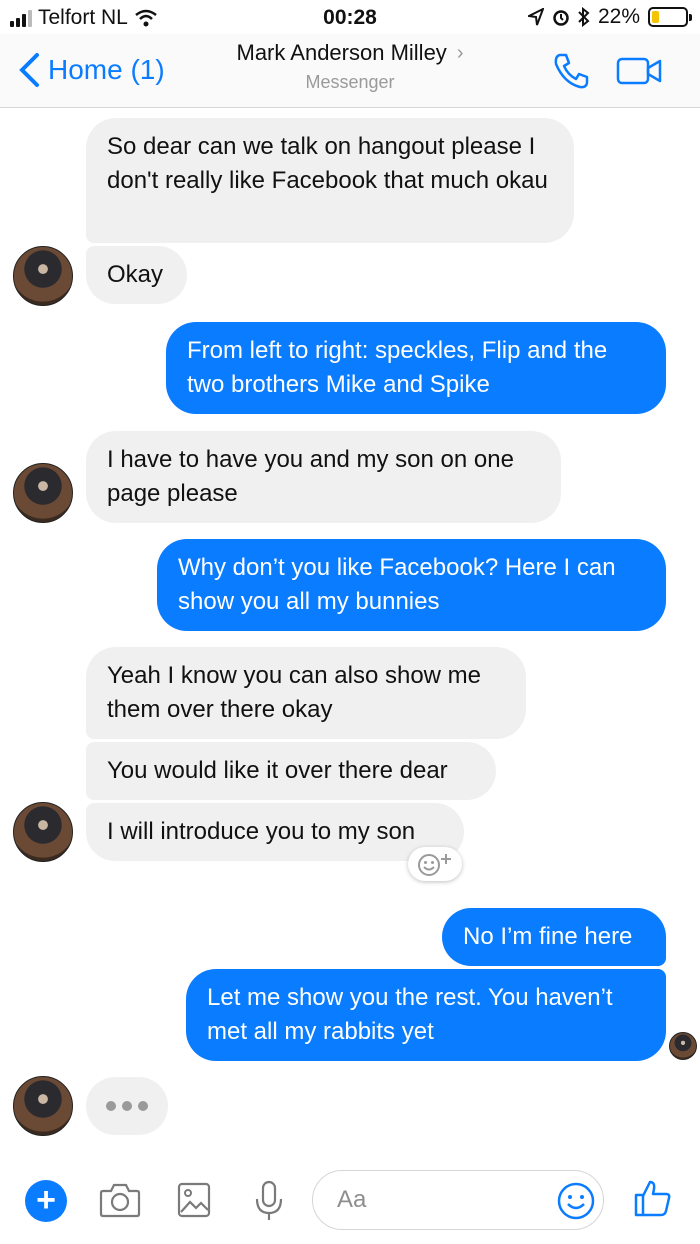  I want to click on status-right: 22%, so click(609, 17).